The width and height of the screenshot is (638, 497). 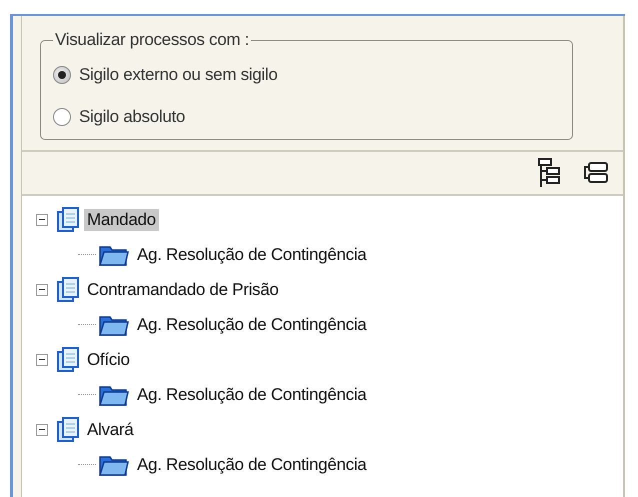 What do you see at coordinates (121, 219) in the screenshot?
I see `tree-item: Mandado` at bounding box center [121, 219].